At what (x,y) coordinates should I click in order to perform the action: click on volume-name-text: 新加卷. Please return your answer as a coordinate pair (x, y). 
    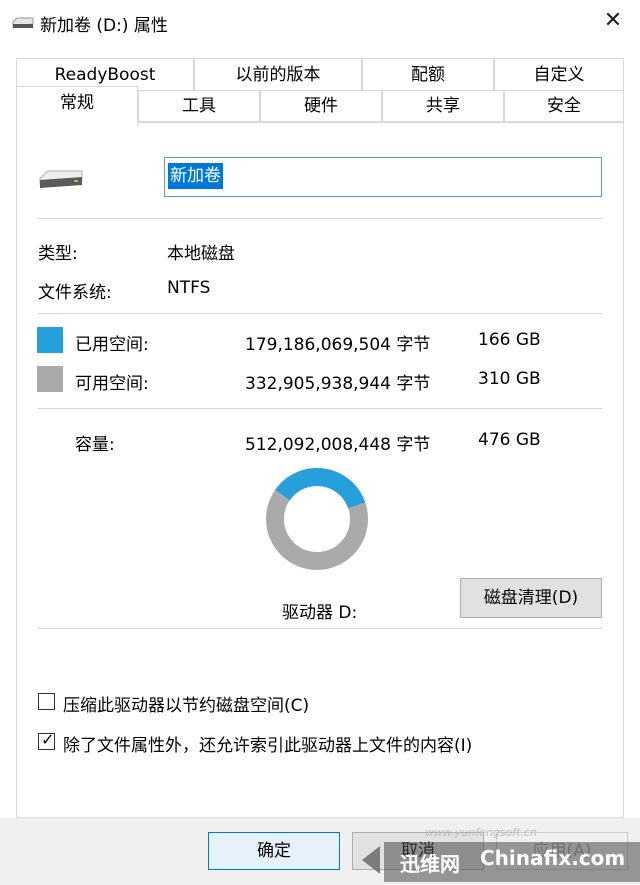
    Looking at the image, I should click on (195, 176).